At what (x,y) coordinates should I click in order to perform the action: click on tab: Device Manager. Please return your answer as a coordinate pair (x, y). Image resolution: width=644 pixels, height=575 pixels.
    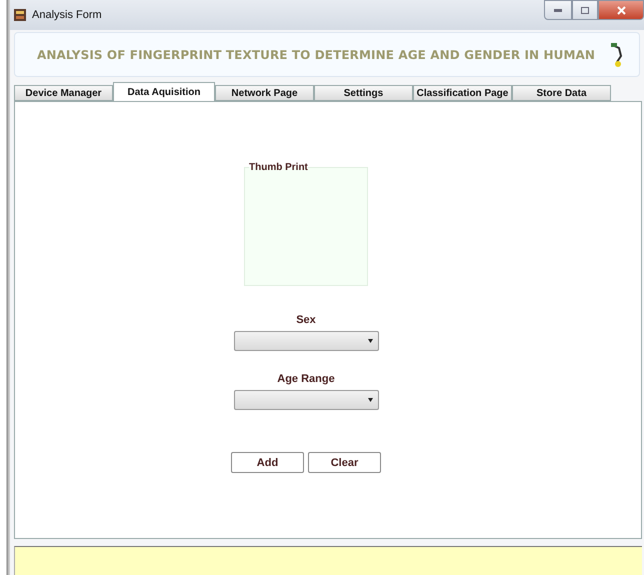
    Looking at the image, I should click on (63, 93).